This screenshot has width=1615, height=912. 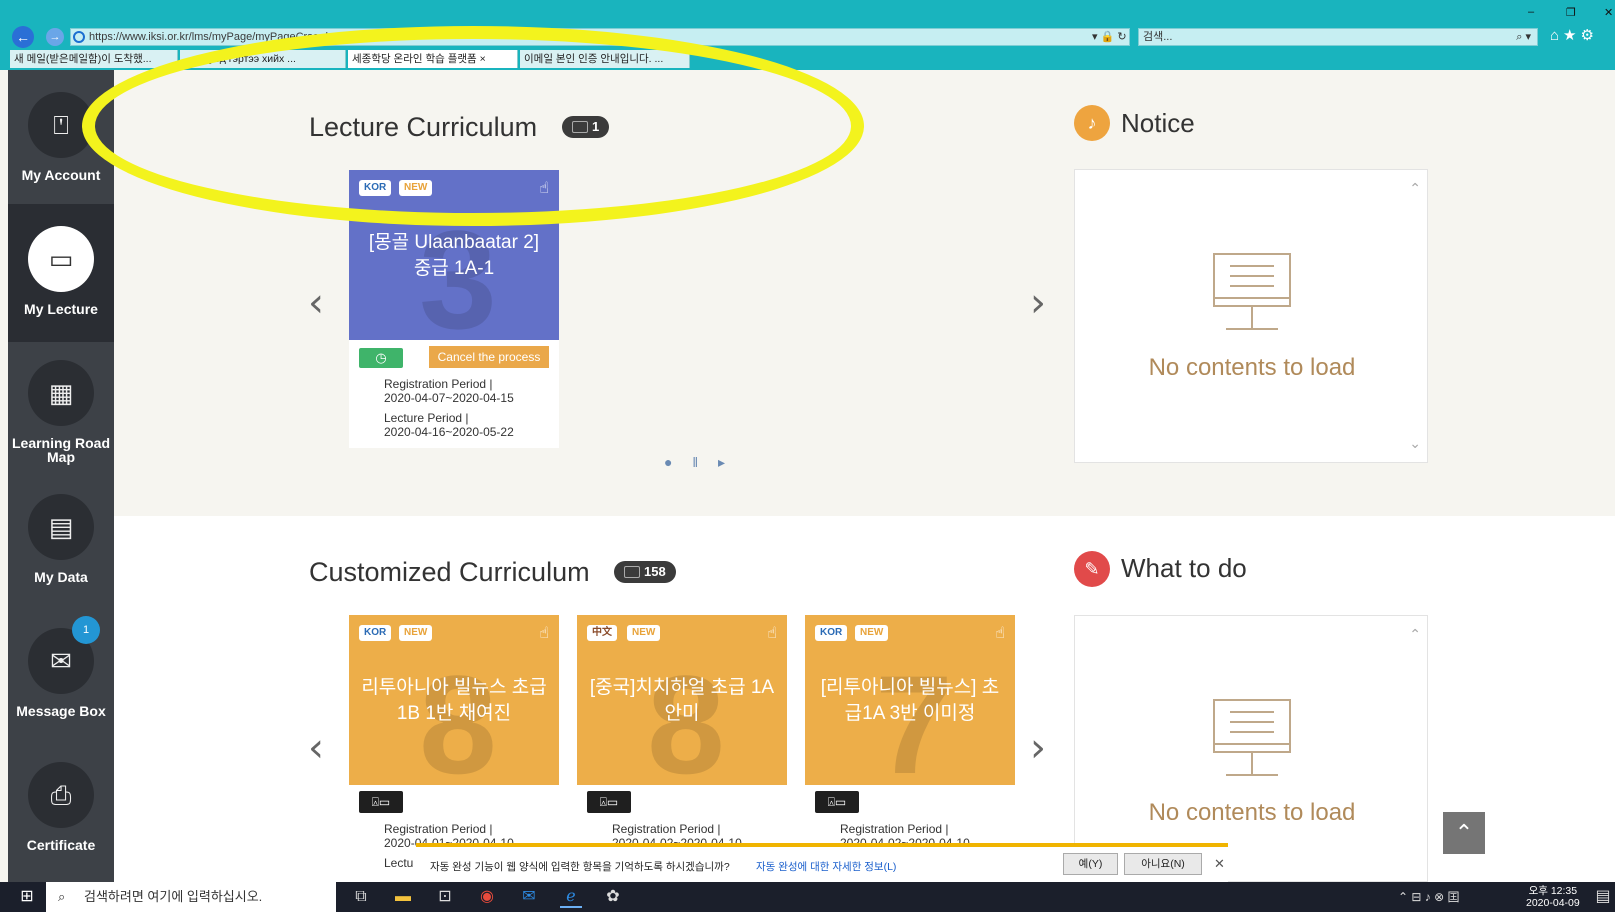 I want to click on certificate-icon: ⎙, so click(x=61, y=795).